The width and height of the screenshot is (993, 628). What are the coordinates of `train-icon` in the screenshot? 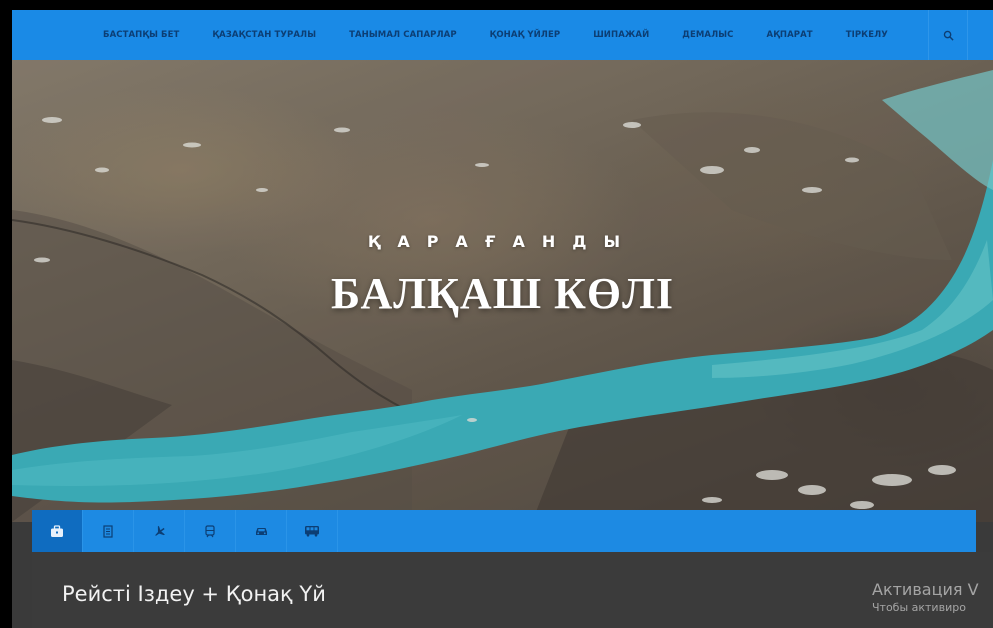 It's located at (210, 530).